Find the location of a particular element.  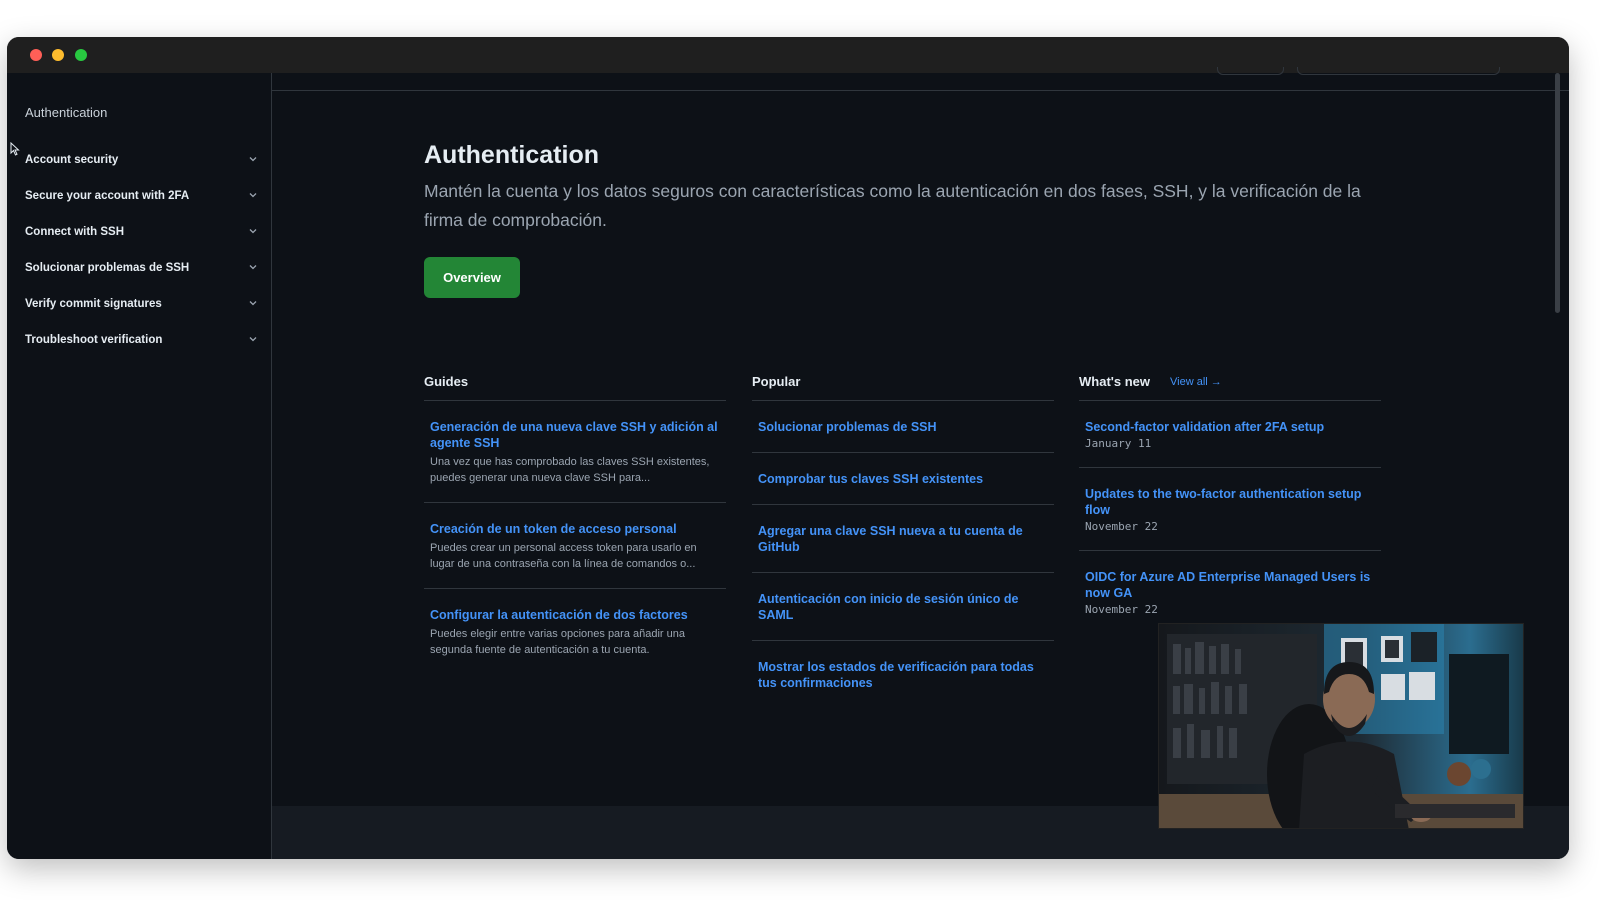

sidebar-item-label: Connect with SSH is located at coordinates (75, 232).